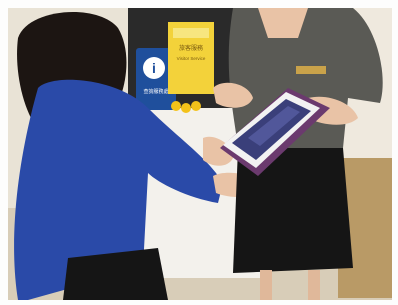 The image size is (398, 305). Describe the element at coordinates (311, 70) in the screenshot. I see `name-badge` at that location.